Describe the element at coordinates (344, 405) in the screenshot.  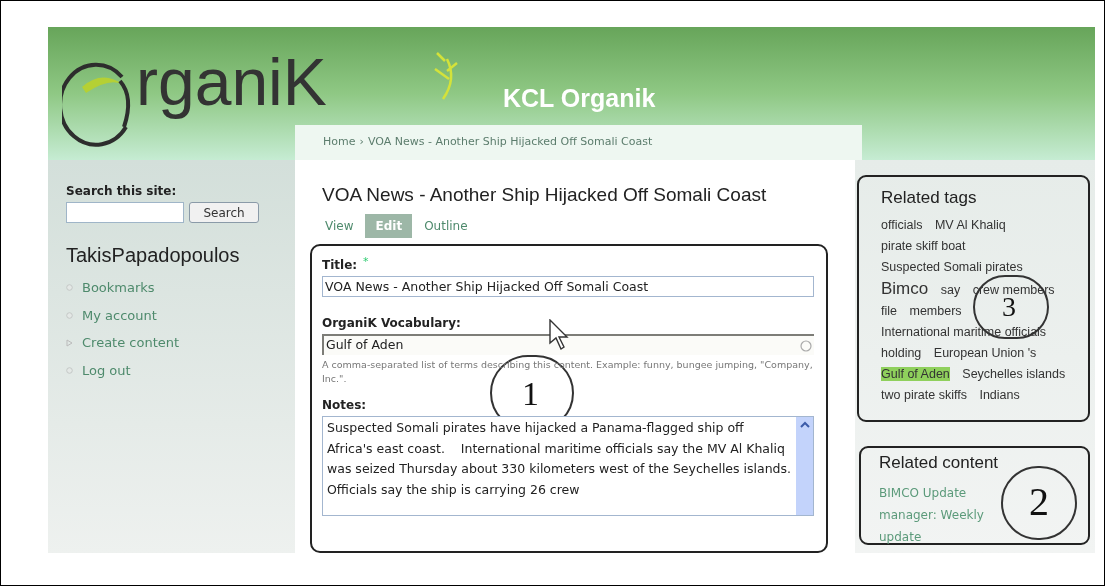
I see `field-label: Notes:` at that location.